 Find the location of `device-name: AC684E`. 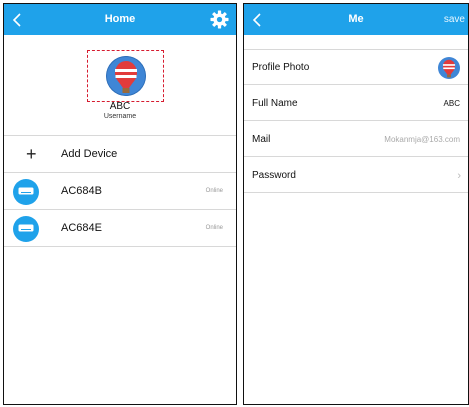

device-name: AC684E is located at coordinates (81, 228).